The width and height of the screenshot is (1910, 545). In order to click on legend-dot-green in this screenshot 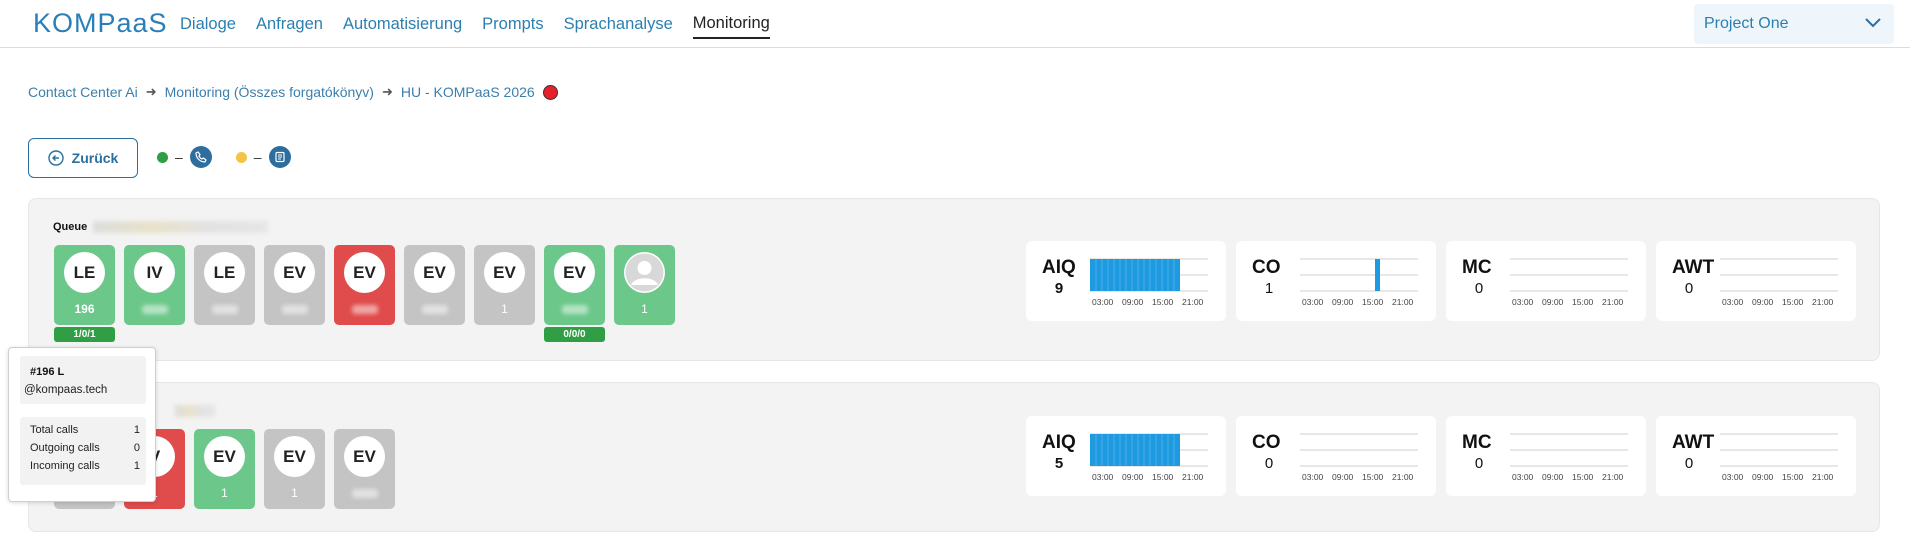, I will do `click(162, 157)`.